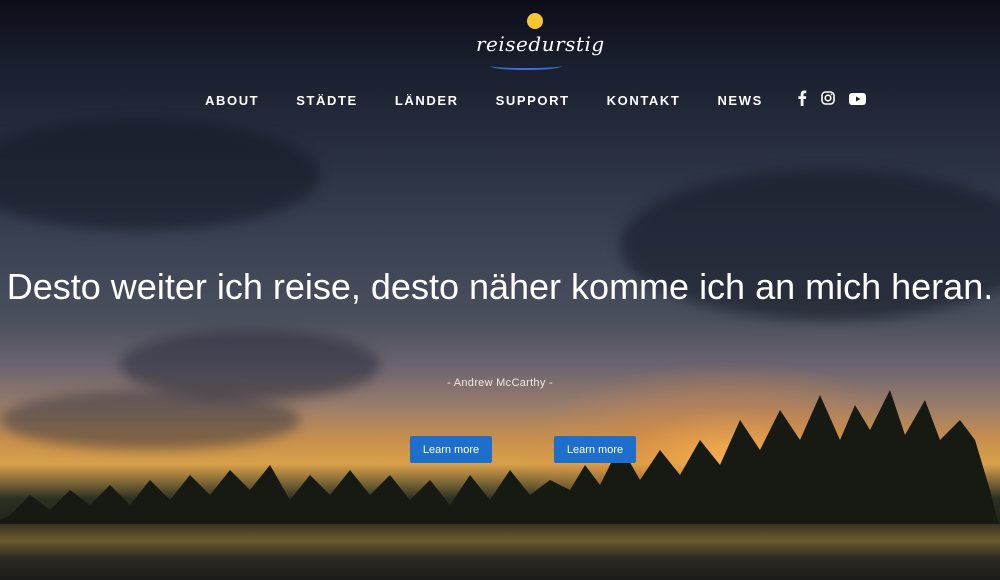 The image size is (1000, 580). I want to click on main-nav: ABOUT STÄDTE LÄNDER SUPPORT KONTAKT NEWS, so click(535, 100).